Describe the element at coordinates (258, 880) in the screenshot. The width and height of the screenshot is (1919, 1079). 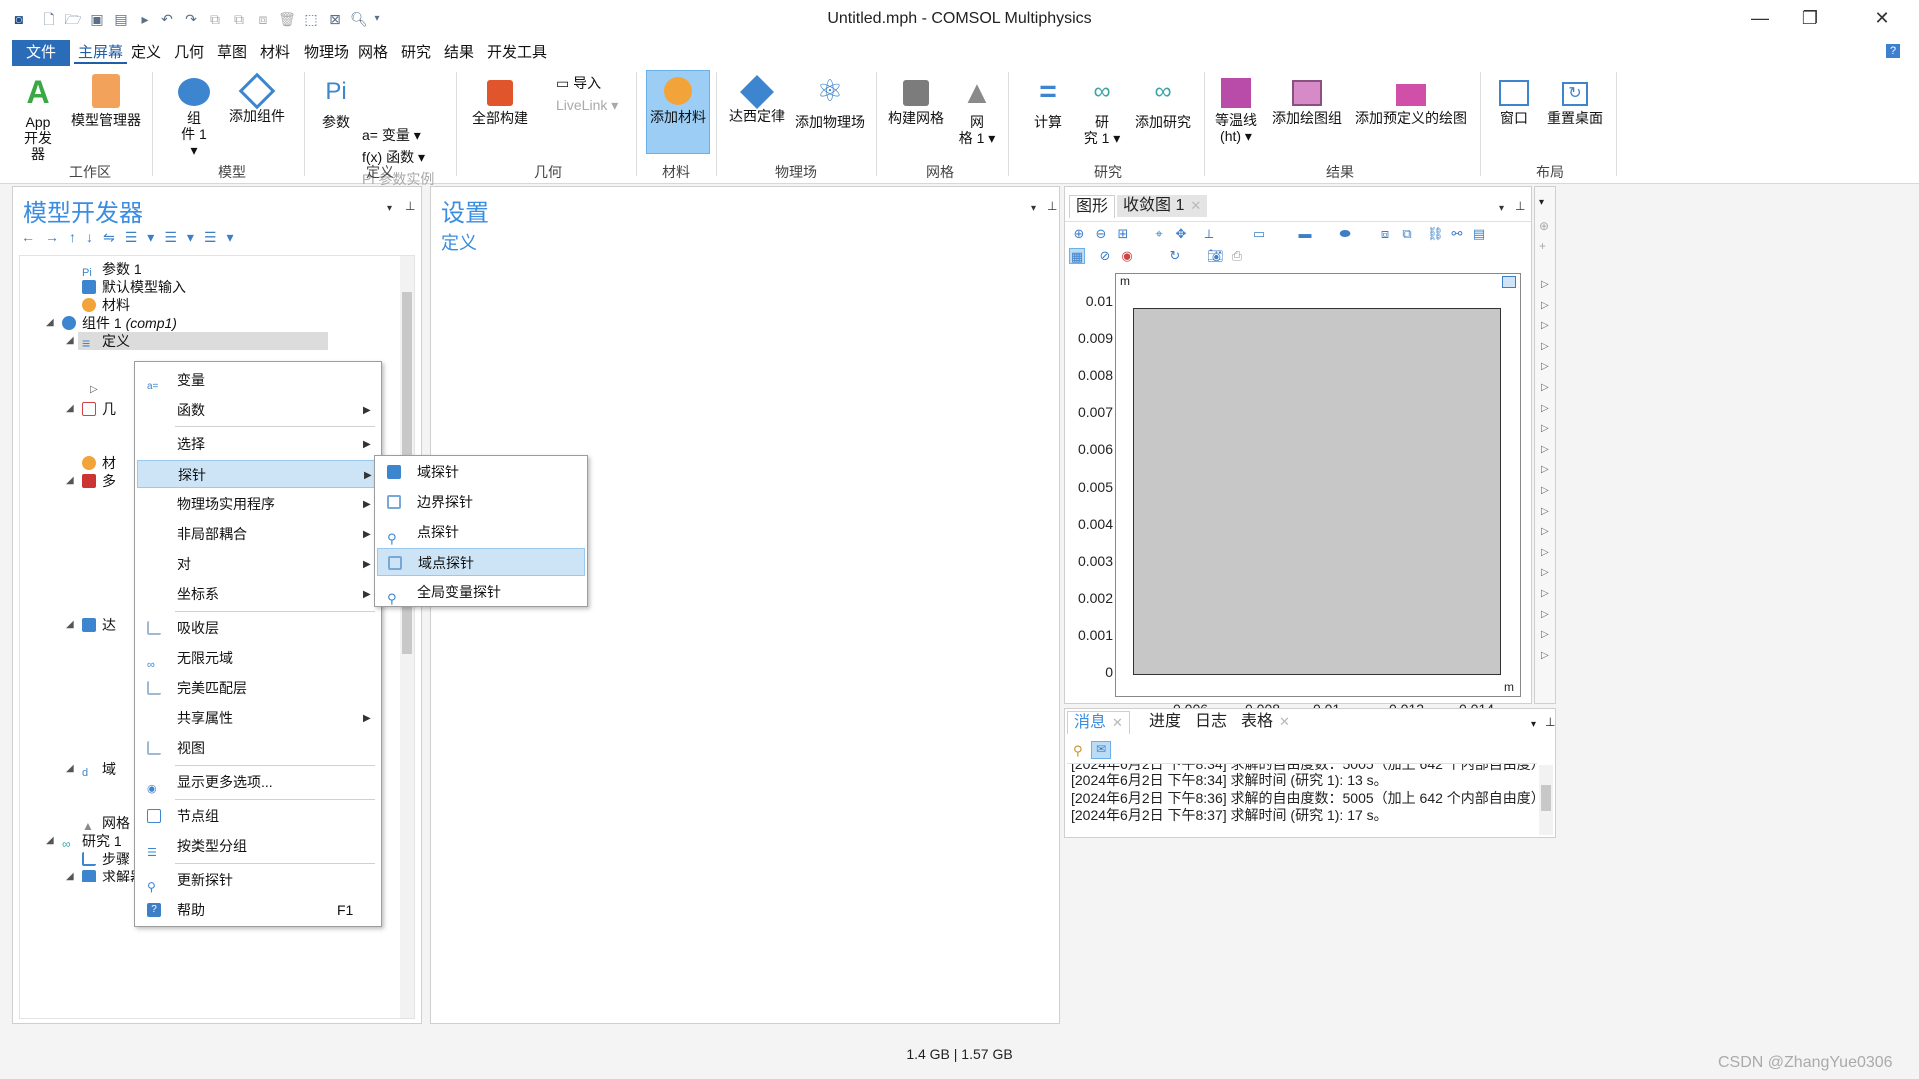
I see `menu-item-update-probes: ⚲ 更新探针` at that location.